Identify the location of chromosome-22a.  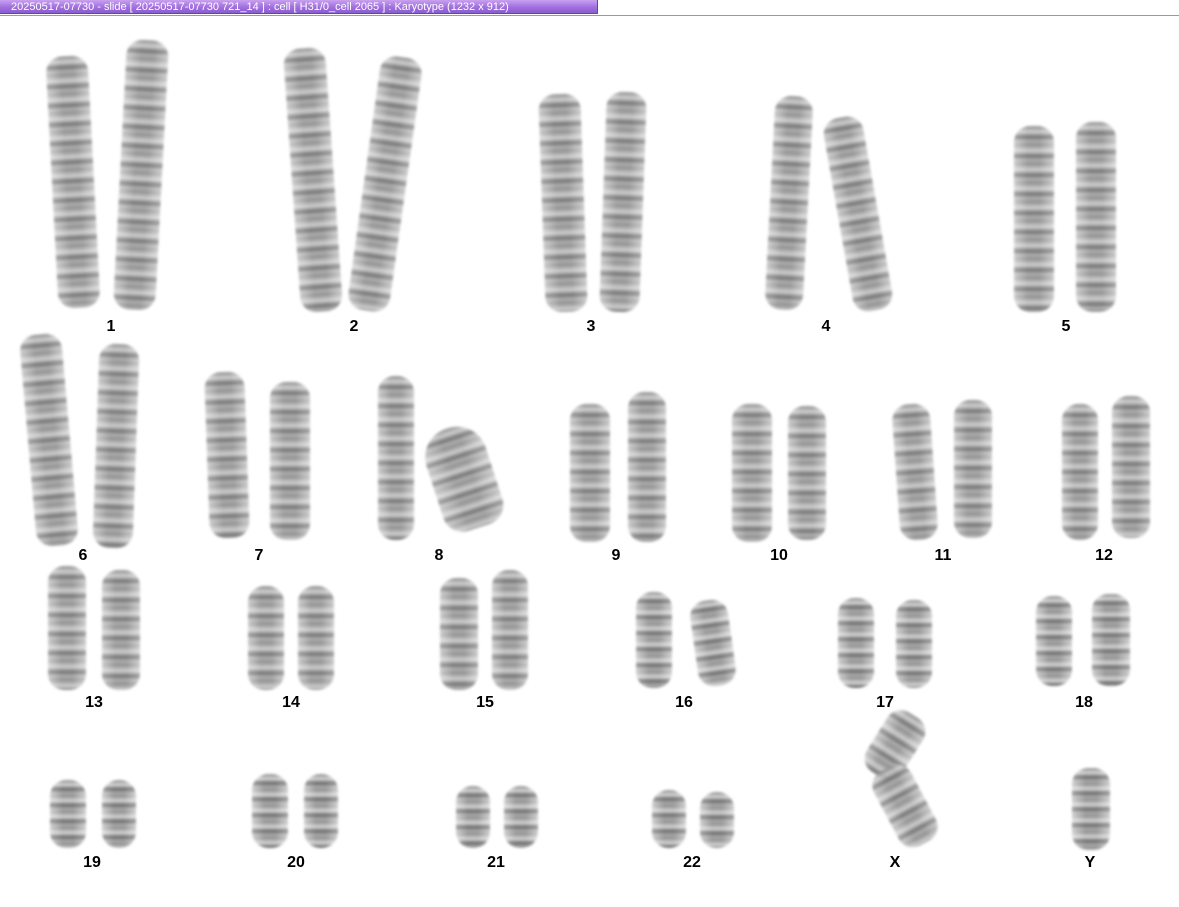
(669, 819).